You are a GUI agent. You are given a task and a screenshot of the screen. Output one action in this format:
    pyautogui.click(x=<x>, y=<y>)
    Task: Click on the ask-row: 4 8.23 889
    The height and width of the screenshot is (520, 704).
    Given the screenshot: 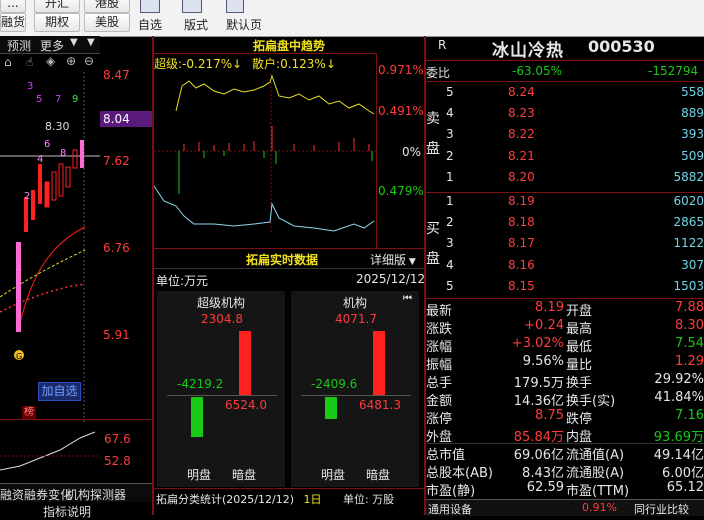 What is the action you would take?
    pyautogui.click(x=565, y=114)
    